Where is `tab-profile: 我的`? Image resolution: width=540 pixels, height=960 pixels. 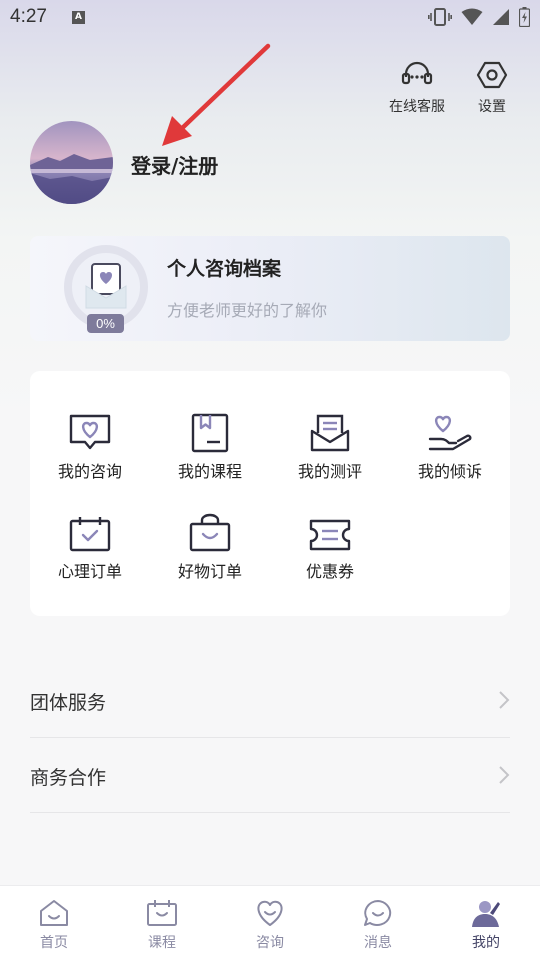
tab-profile: 我的 is located at coordinates (486, 925).